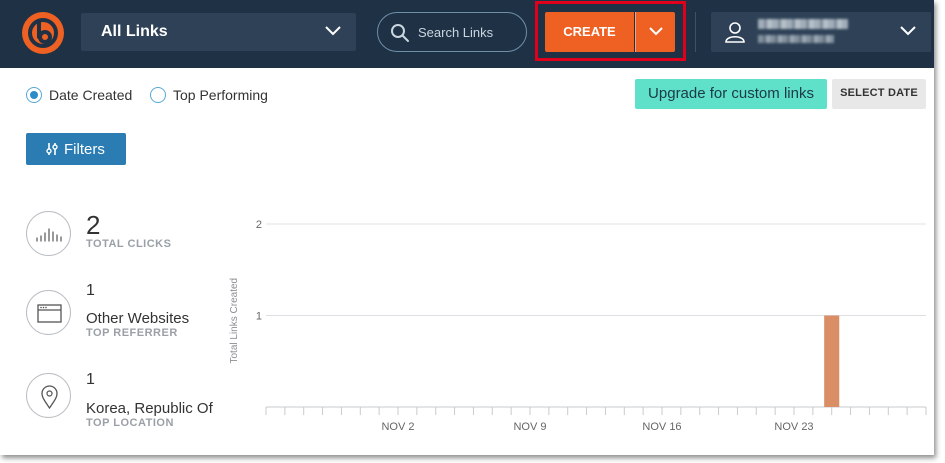 This screenshot has width=945, height=463. Describe the element at coordinates (90, 290) in the screenshot. I see `top-referrer-count: 1` at that location.